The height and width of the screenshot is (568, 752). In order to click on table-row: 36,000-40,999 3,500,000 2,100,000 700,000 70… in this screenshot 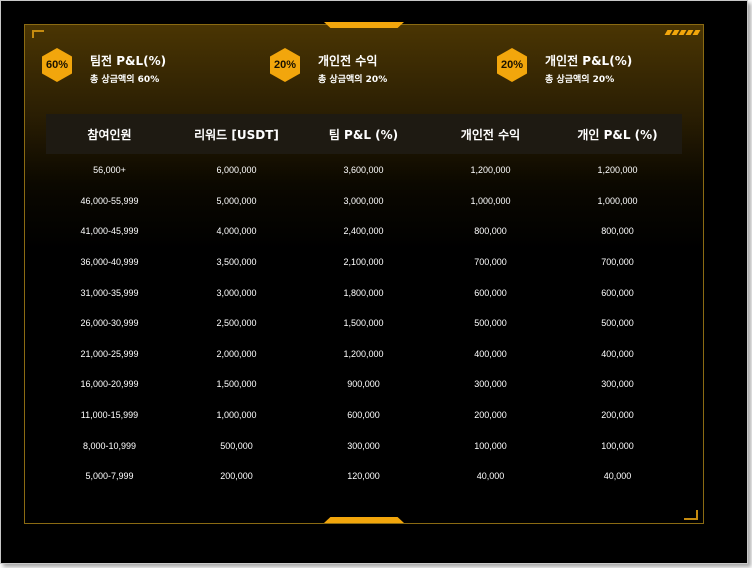, I will do `click(364, 262)`.